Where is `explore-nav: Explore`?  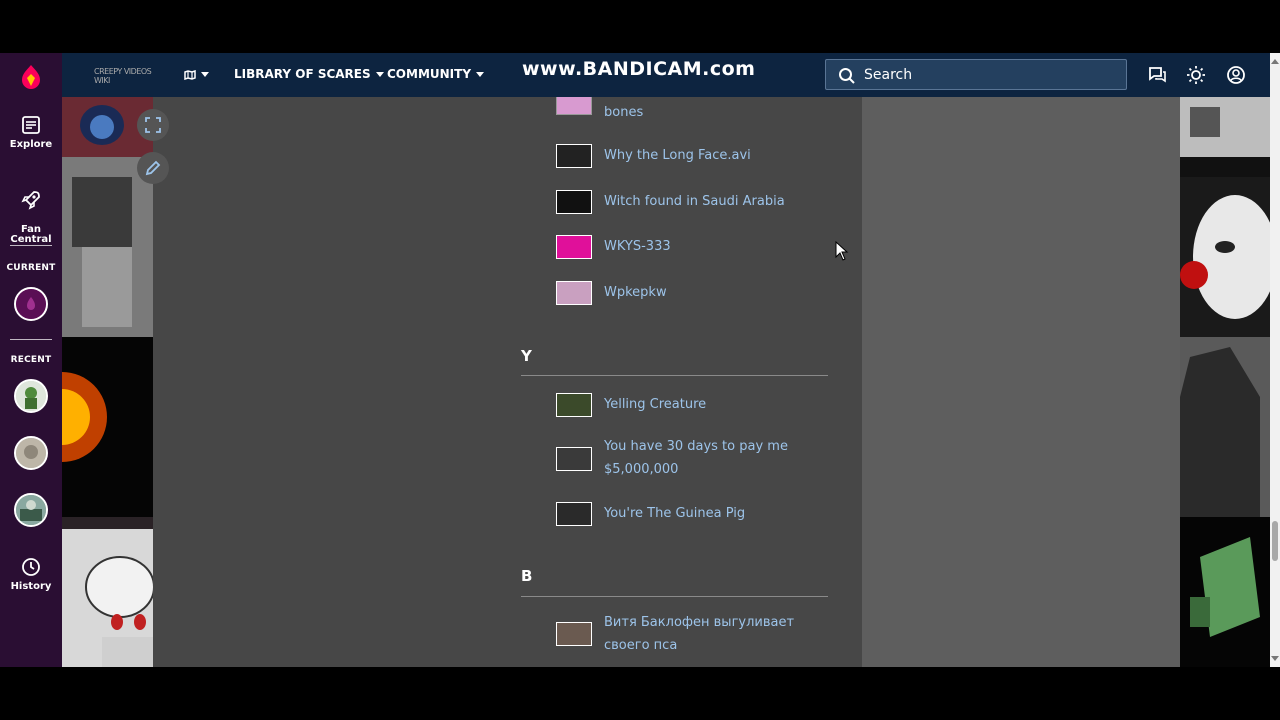 explore-nav: Explore is located at coordinates (31, 132).